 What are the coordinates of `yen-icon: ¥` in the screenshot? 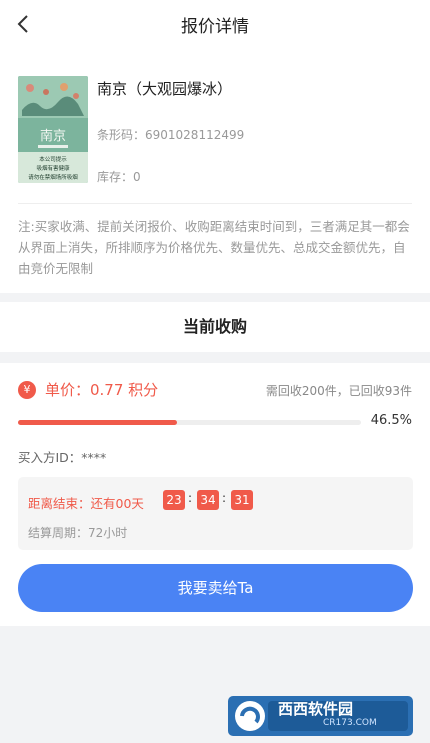 It's located at (27, 390).